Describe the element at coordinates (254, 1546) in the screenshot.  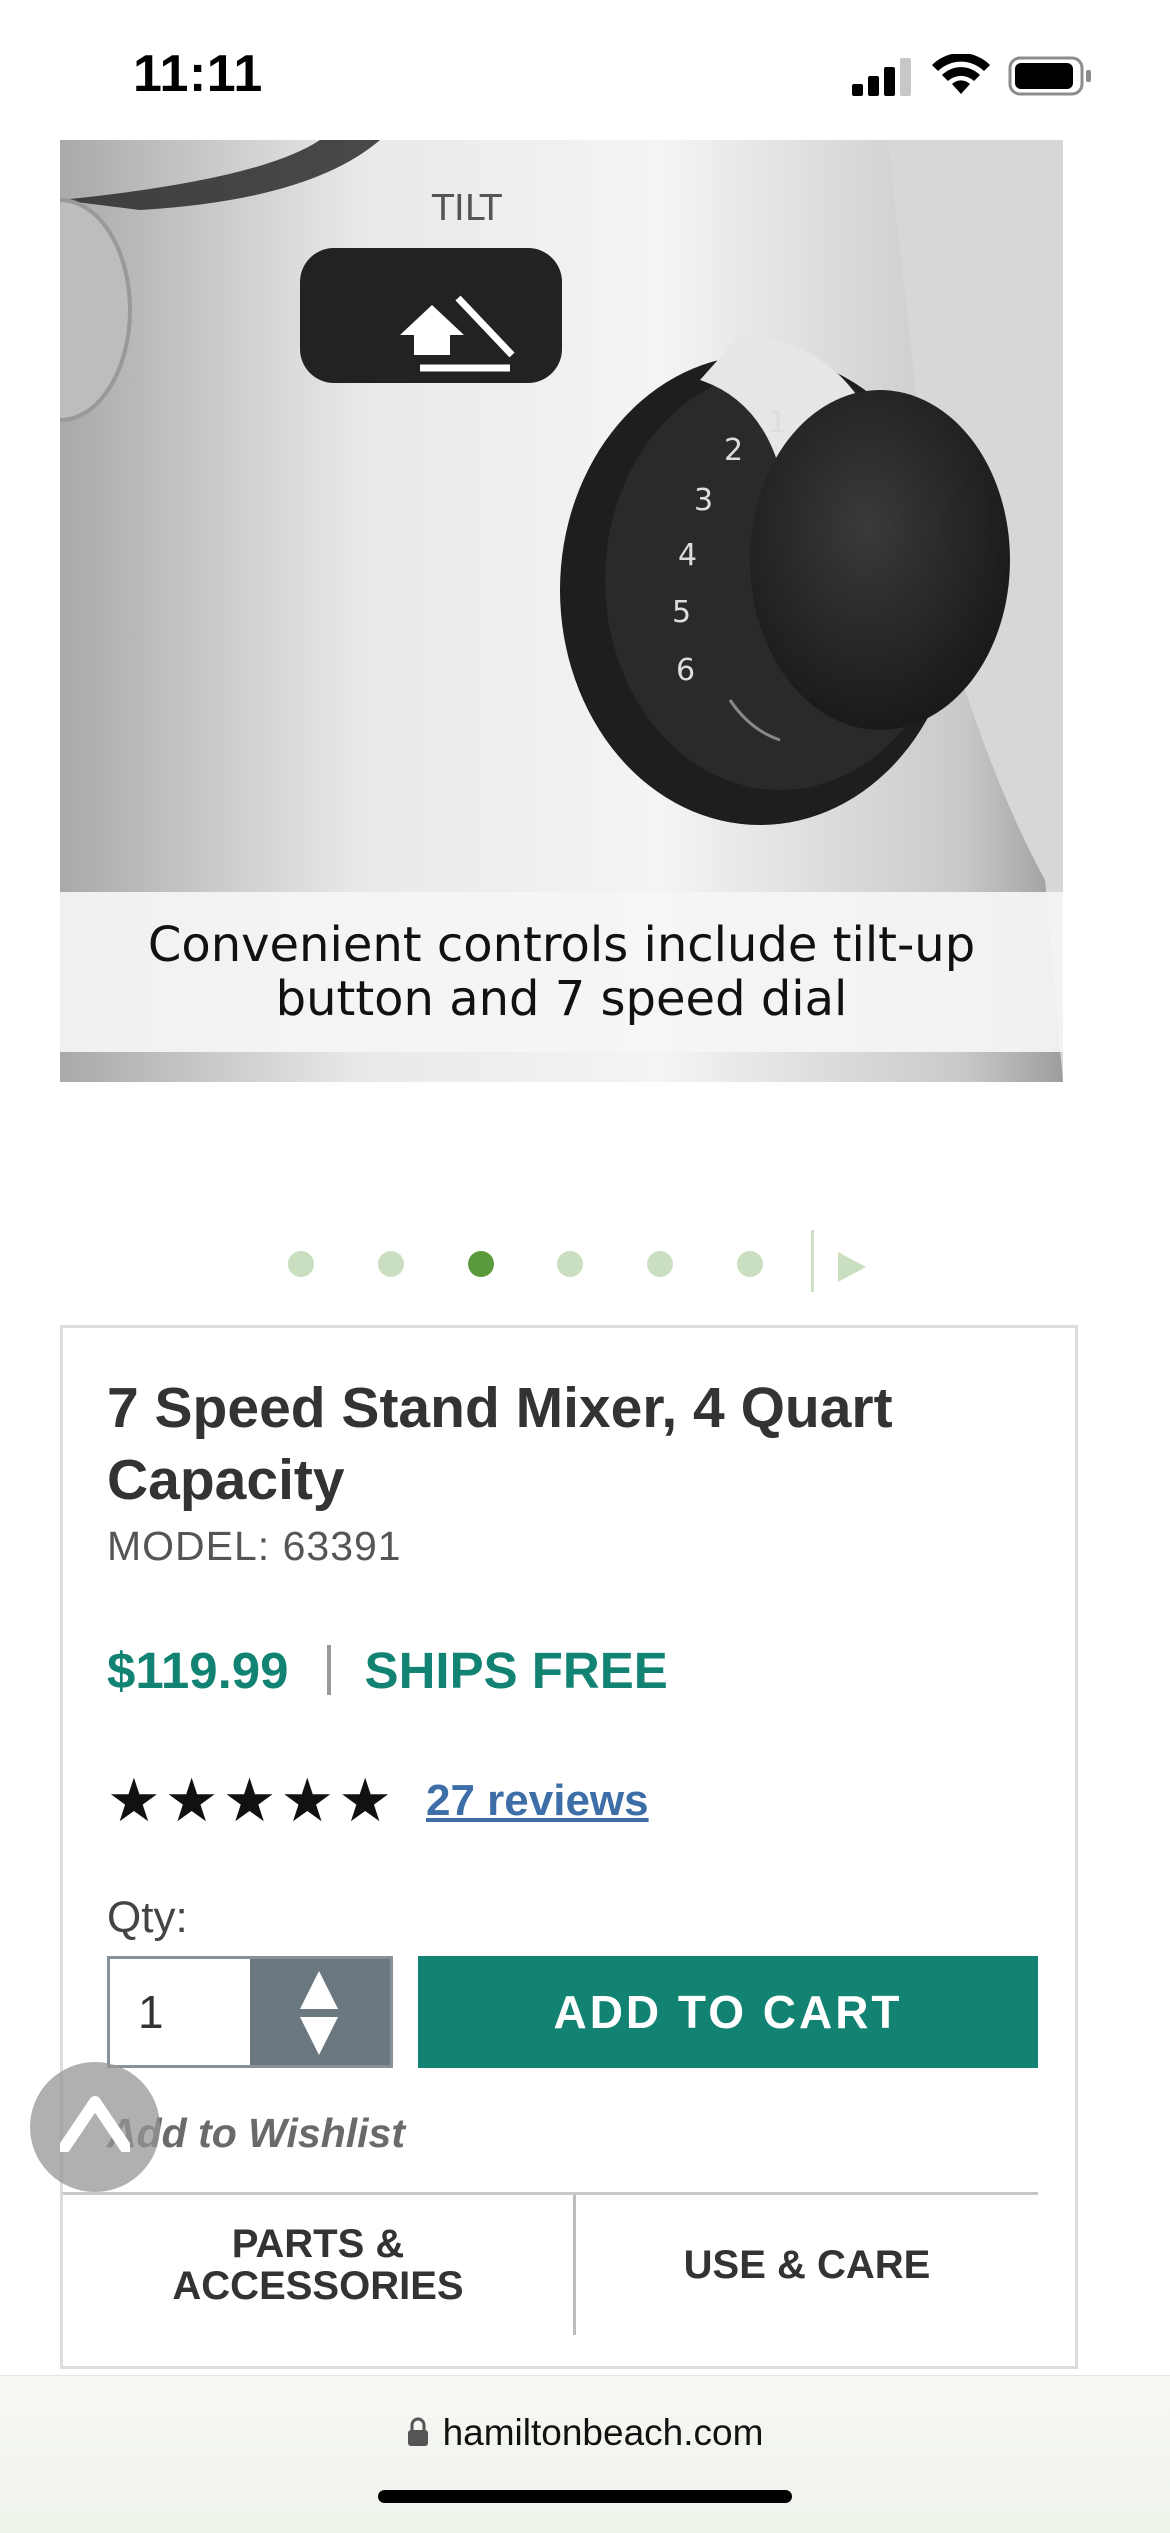
I see `model-number: MODEL: 63391` at that location.